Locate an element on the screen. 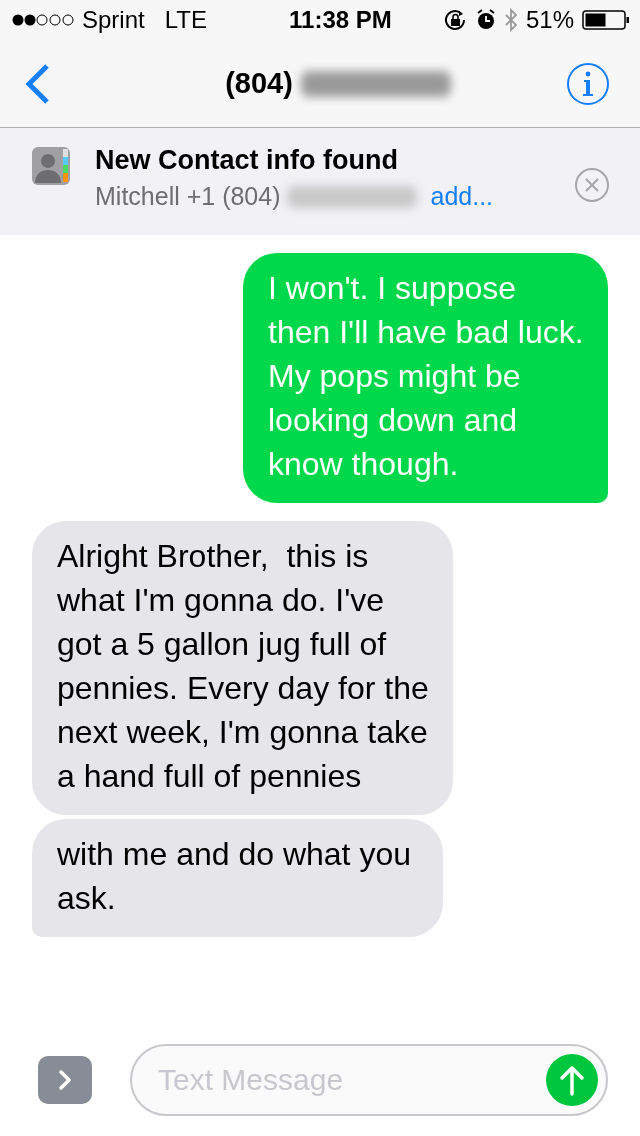  rotation-lock-icon is located at coordinates (455, 20).